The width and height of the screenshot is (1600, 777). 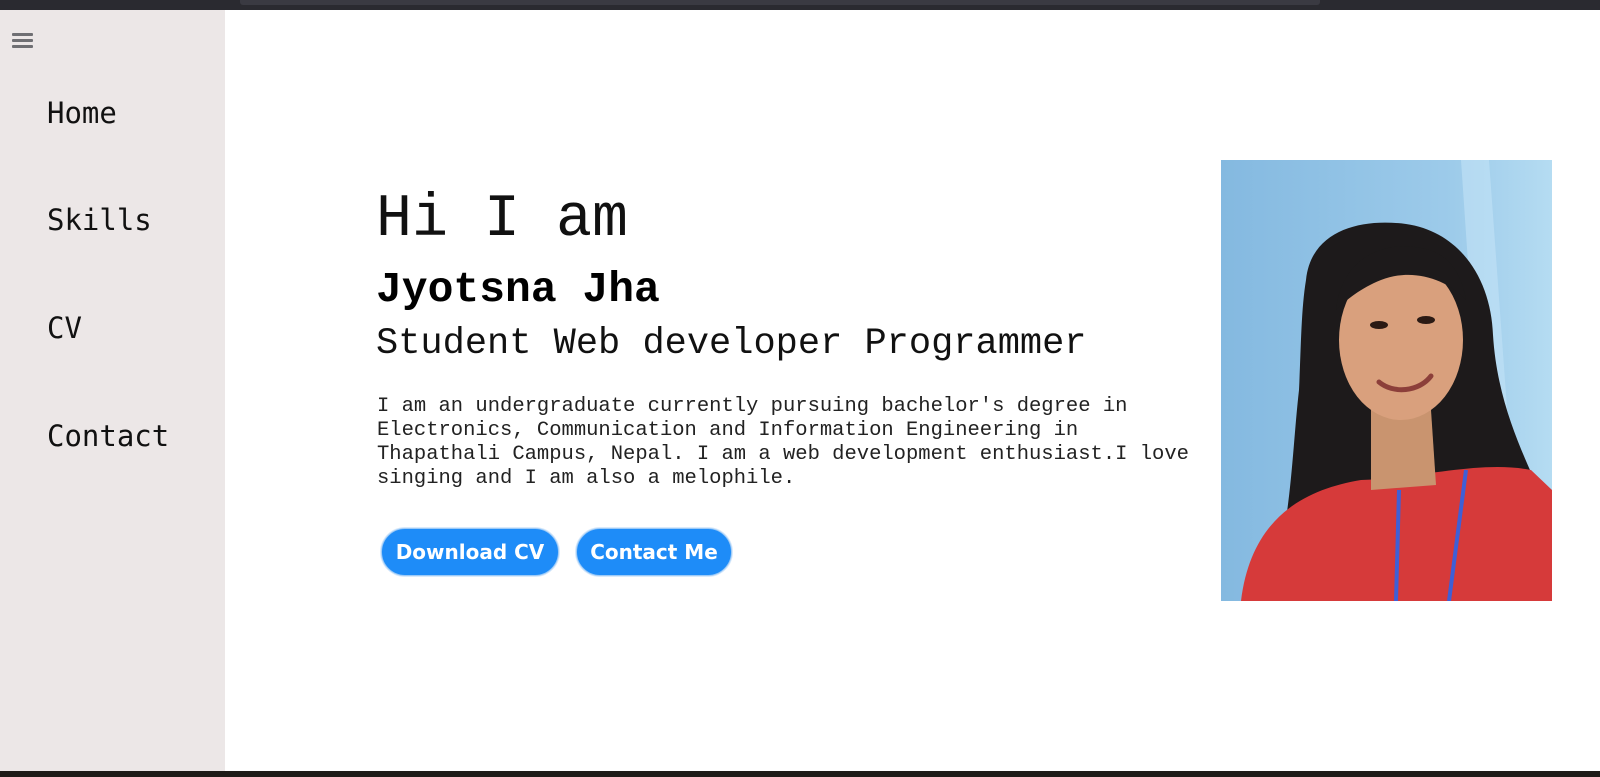 What do you see at coordinates (780, 2) in the screenshot?
I see `browser-tab-strip` at bounding box center [780, 2].